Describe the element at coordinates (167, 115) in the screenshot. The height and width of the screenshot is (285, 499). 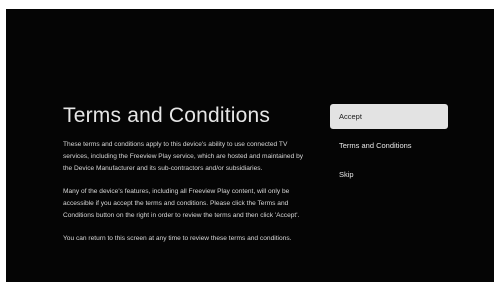
I see `page-title: Terms and Conditions` at that location.